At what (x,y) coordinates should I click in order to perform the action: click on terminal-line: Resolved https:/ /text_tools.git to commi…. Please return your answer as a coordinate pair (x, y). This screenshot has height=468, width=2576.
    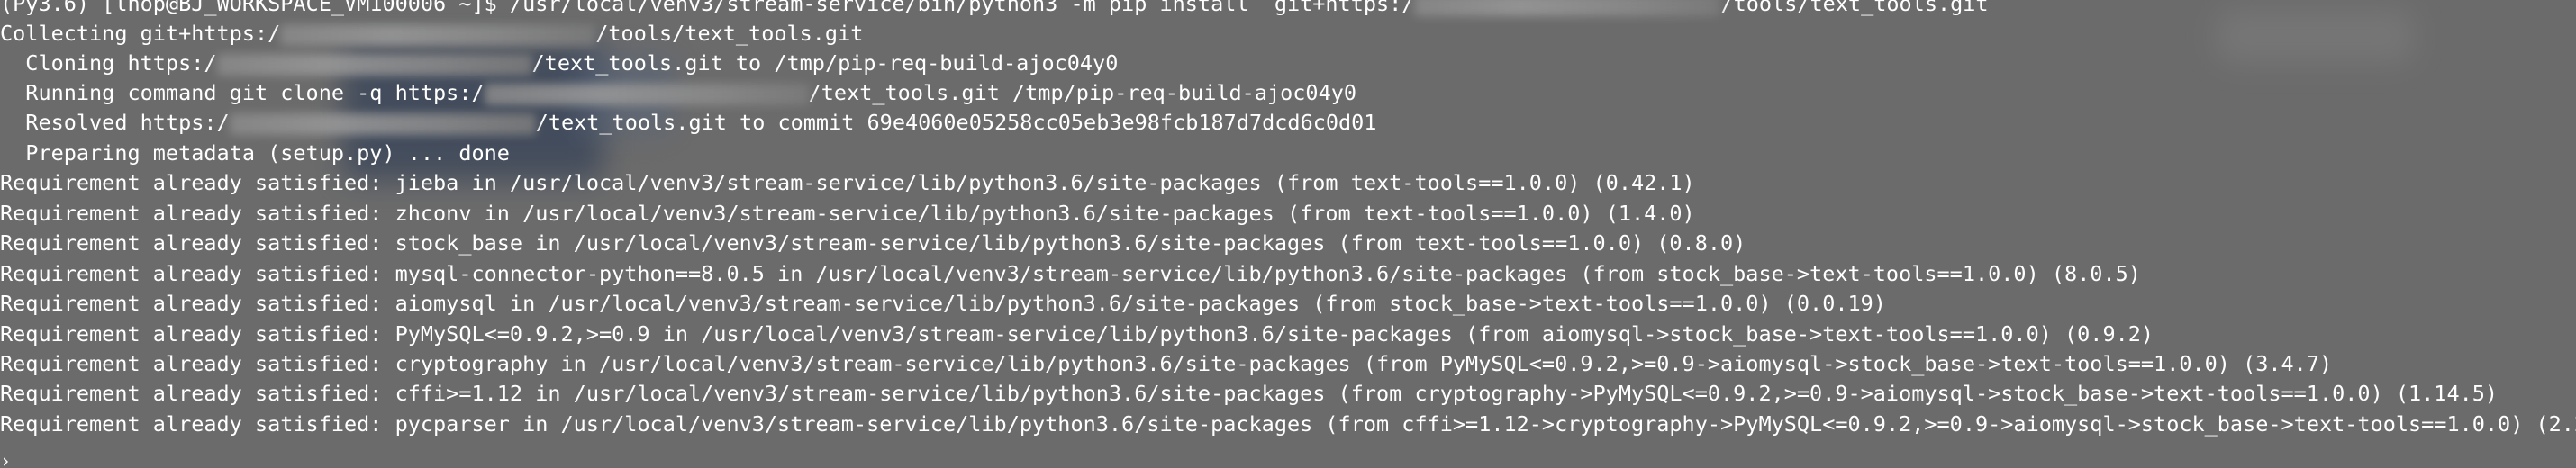
    Looking at the image, I should click on (688, 123).